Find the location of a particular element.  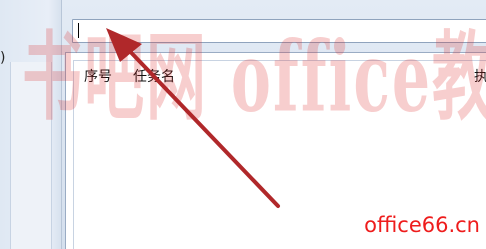

text-cursor is located at coordinates (78, 30).